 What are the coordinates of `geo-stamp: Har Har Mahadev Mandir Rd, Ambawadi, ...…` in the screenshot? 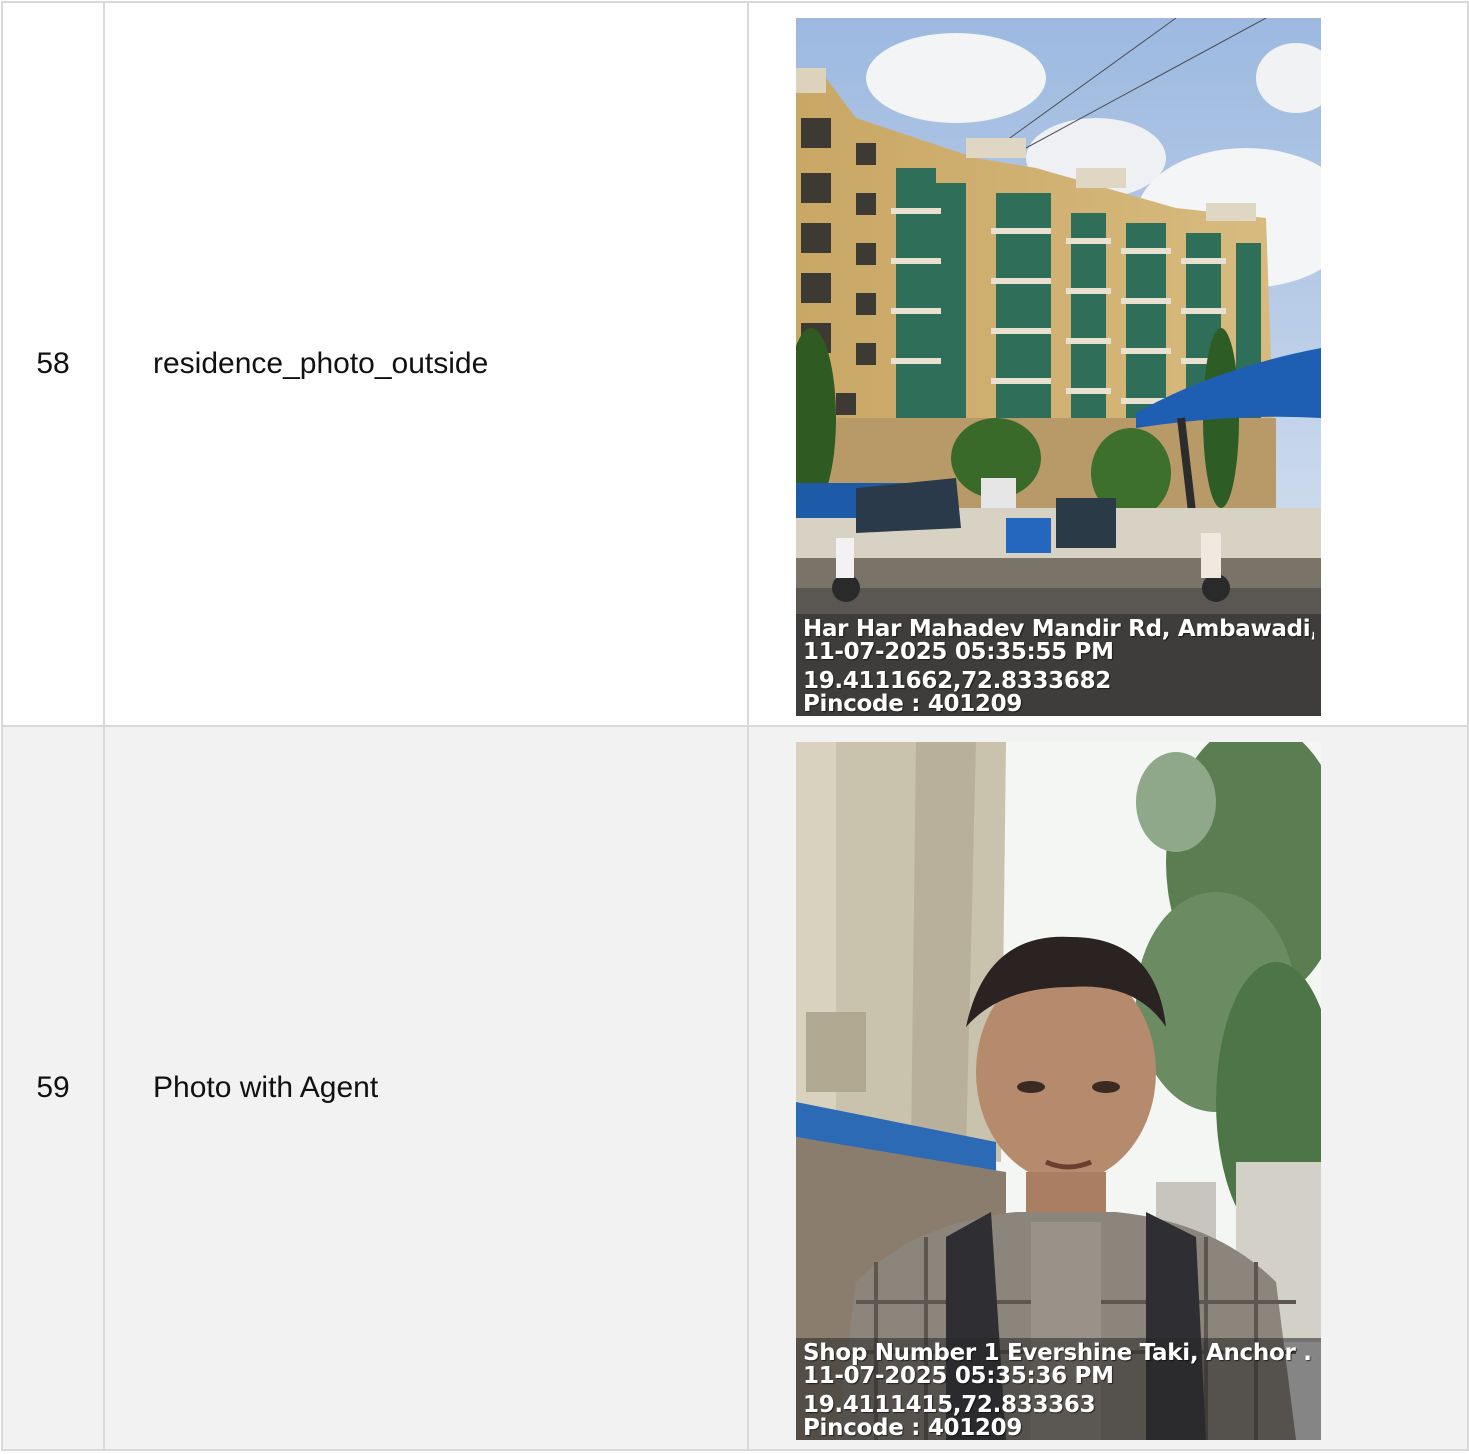 It's located at (1058, 665).